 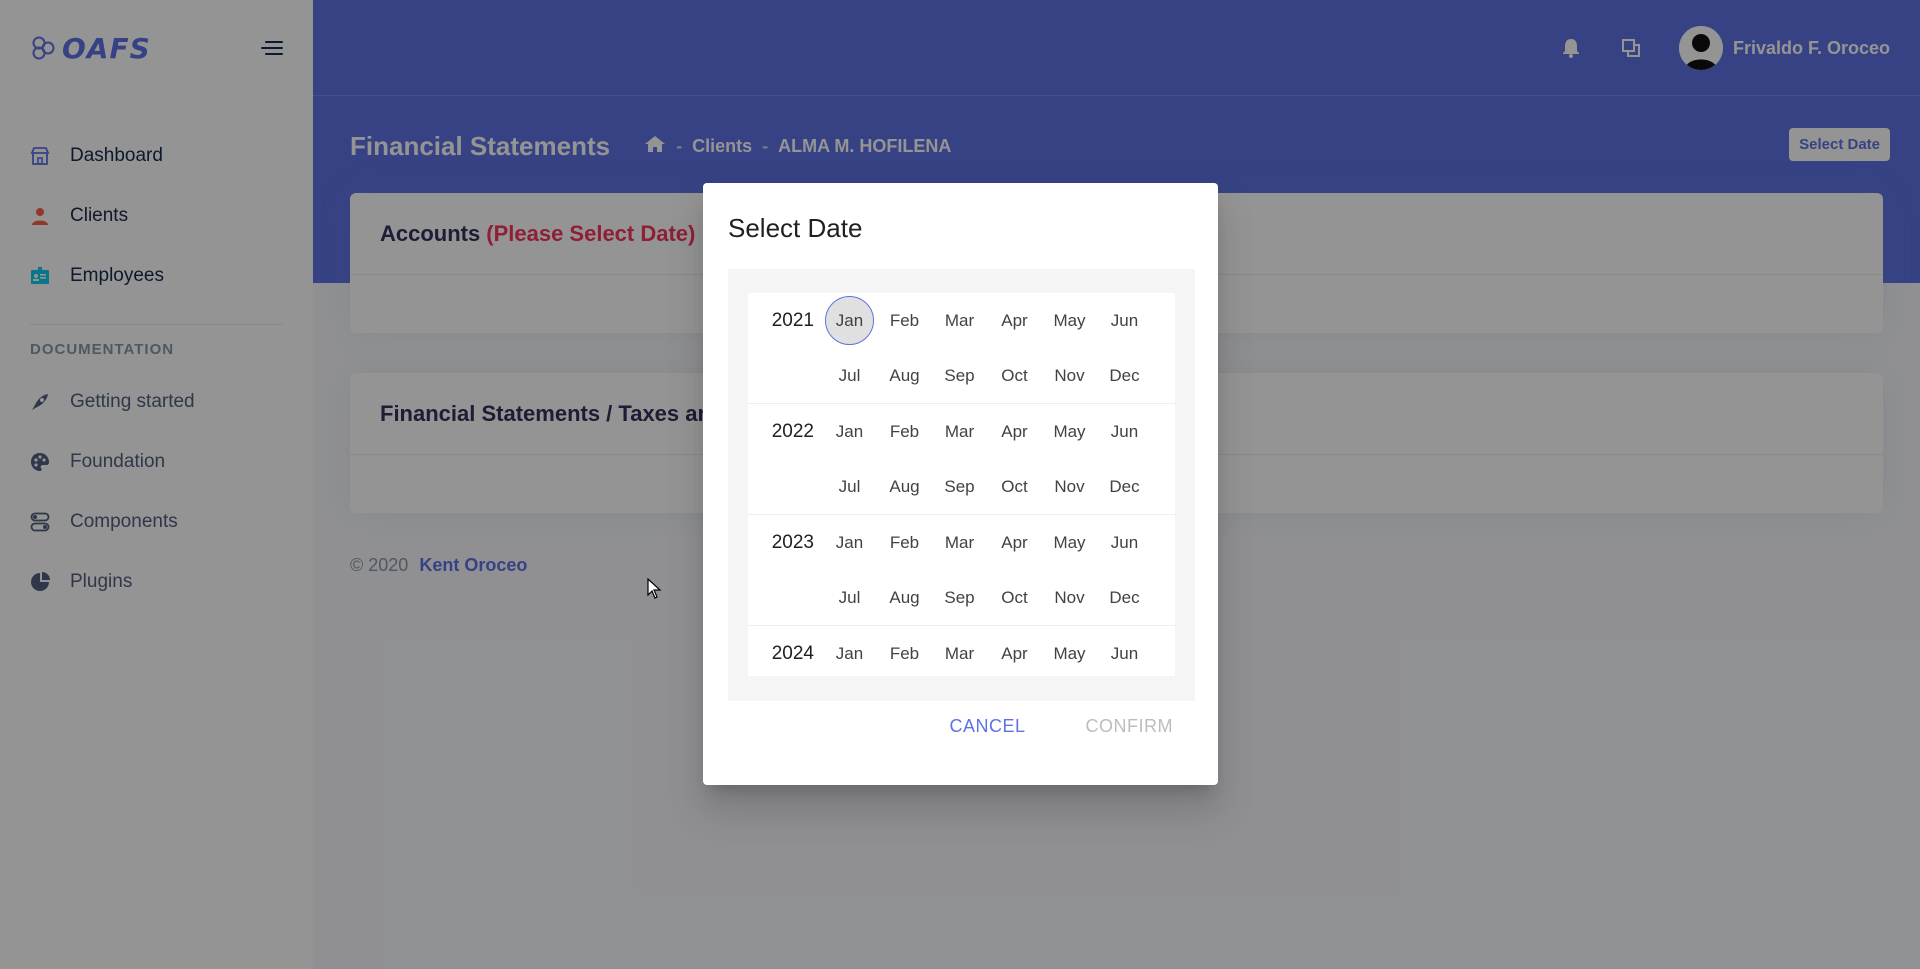 What do you see at coordinates (987, 726) in the screenshot?
I see `cancel-button: CANCEL` at bounding box center [987, 726].